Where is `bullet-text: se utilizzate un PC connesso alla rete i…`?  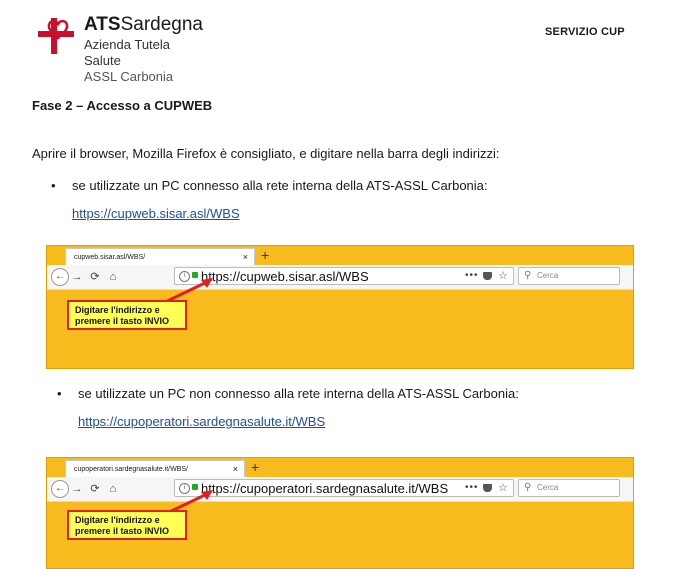
bullet-text: se utilizzate un PC connesso alla rete i… is located at coordinates (280, 185).